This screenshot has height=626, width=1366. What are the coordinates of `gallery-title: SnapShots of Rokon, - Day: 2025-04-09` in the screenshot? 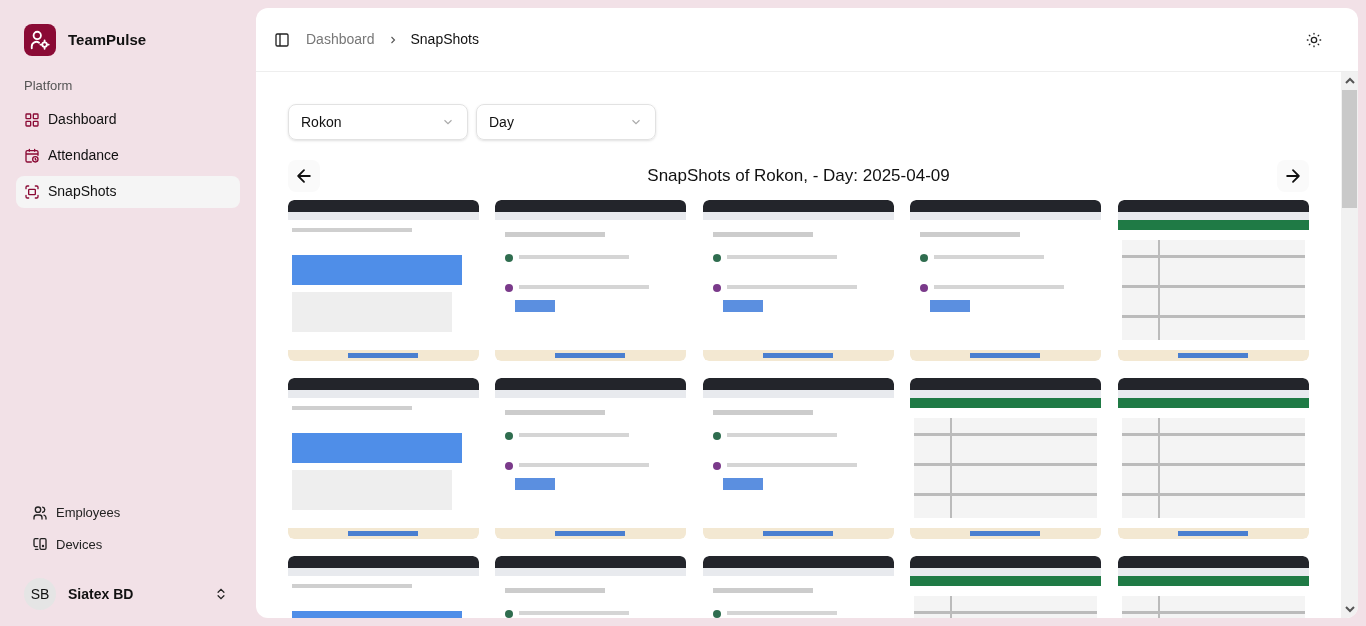 It's located at (798, 176).